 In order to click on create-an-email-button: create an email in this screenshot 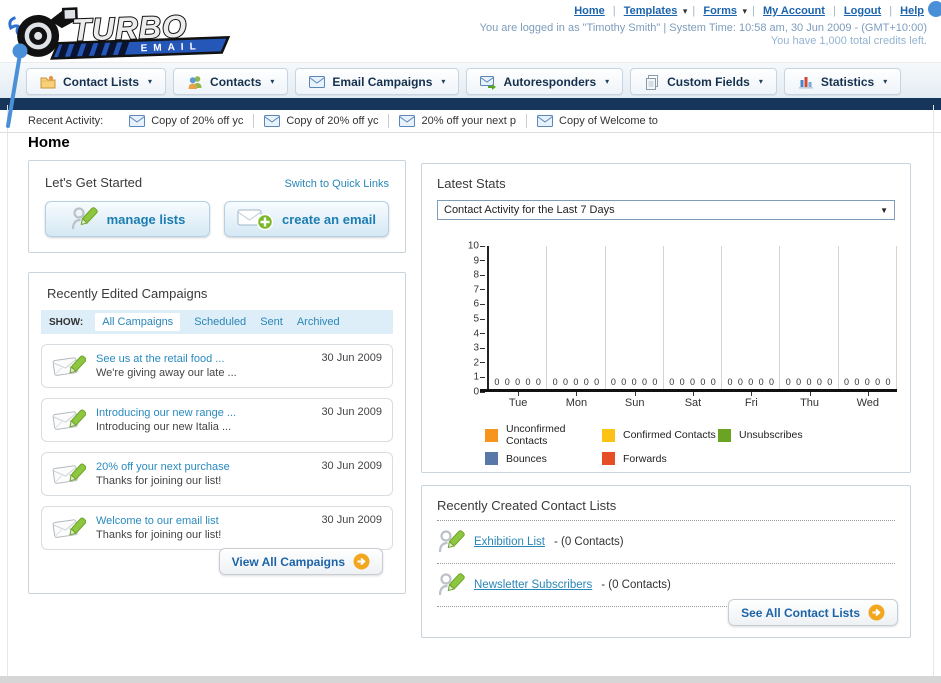, I will do `click(306, 219)`.